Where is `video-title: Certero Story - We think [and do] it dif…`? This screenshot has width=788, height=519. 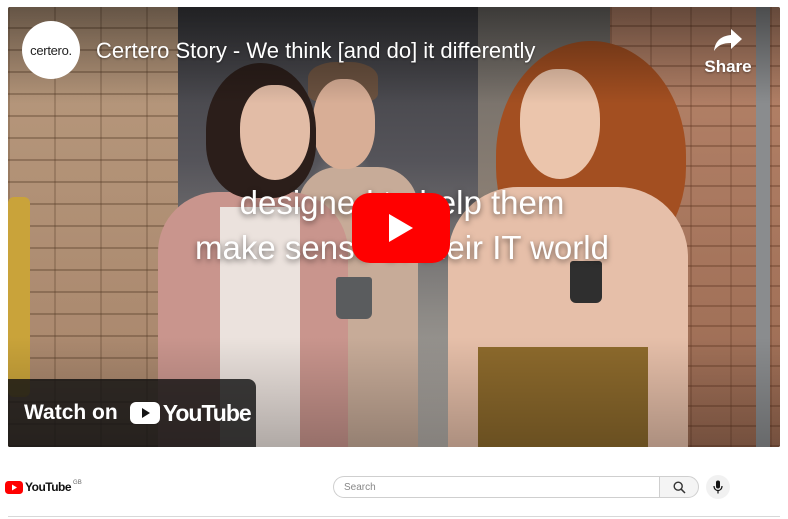
video-title: Certero Story - We think [and do] it dif… is located at coordinates (315, 51).